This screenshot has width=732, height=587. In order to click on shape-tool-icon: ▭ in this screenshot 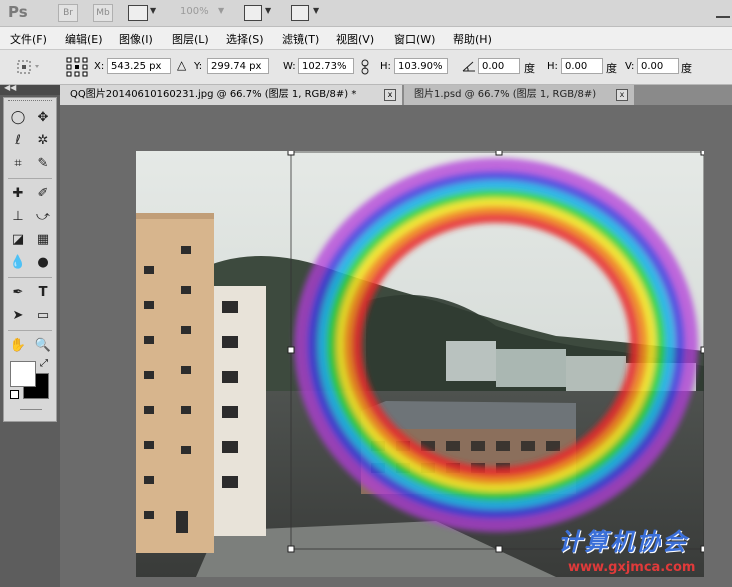, I will do `click(43, 316)`.